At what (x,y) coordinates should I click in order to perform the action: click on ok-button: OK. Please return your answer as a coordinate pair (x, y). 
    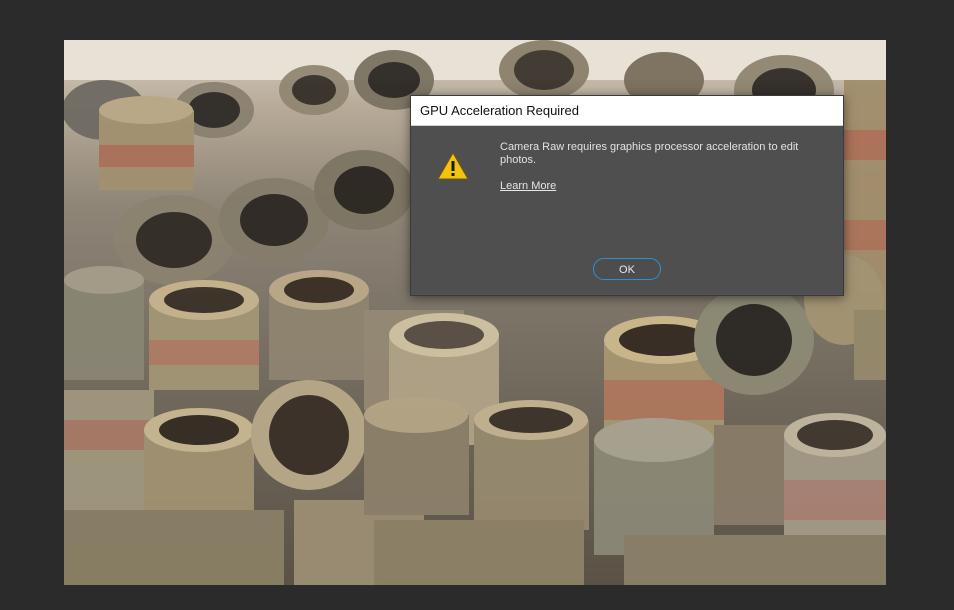
    Looking at the image, I should click on (627, 269).